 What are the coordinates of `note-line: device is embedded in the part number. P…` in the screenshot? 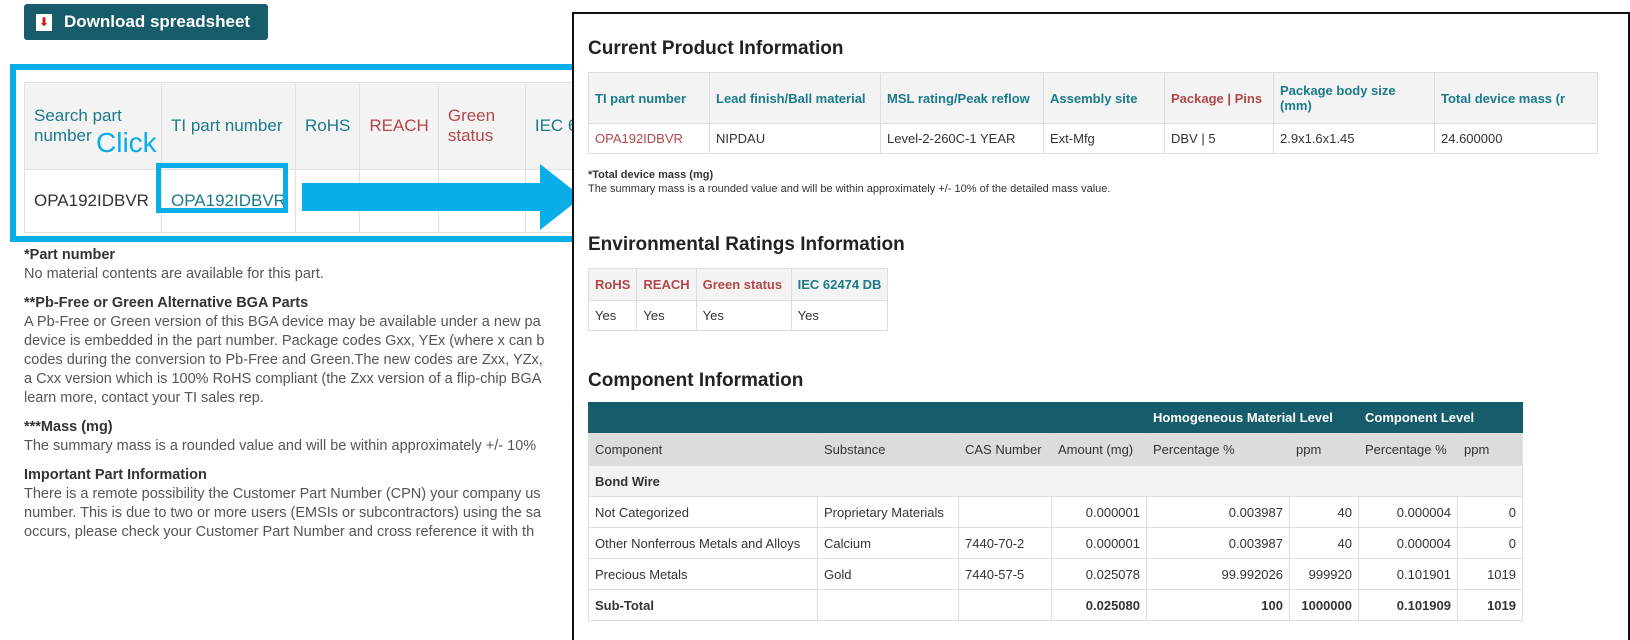 It's located at (284, 341).